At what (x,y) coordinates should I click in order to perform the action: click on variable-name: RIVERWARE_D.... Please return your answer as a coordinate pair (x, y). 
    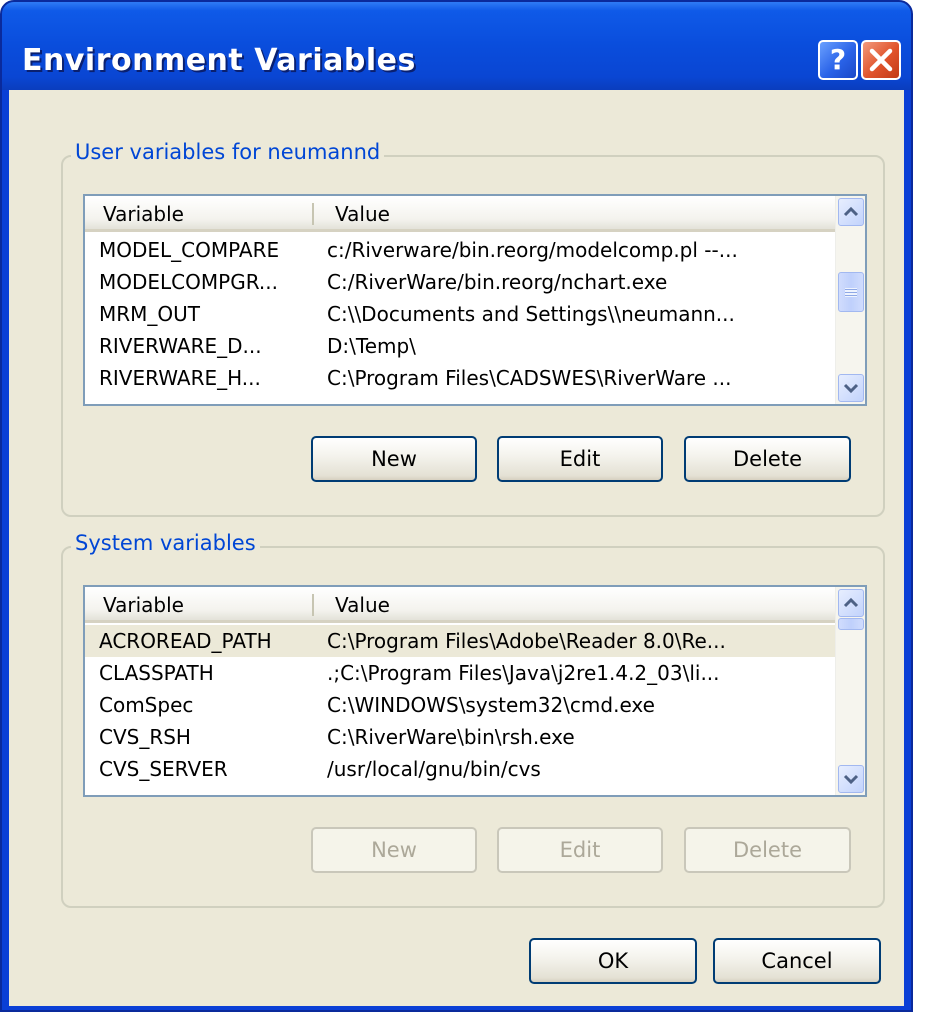
    Looking at the image, I should click on (180, 346).